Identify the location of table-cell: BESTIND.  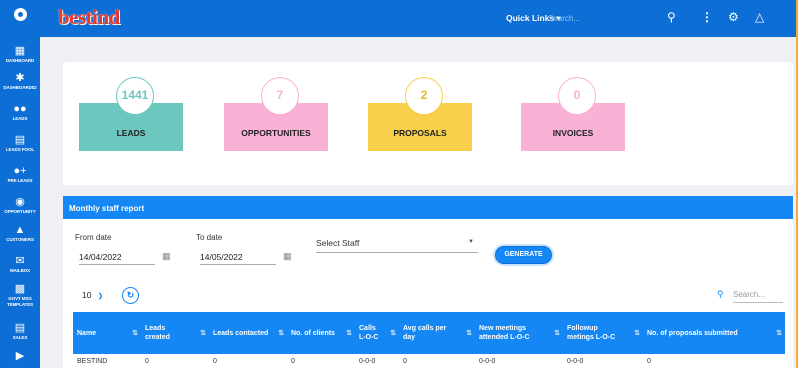
(92, 361).